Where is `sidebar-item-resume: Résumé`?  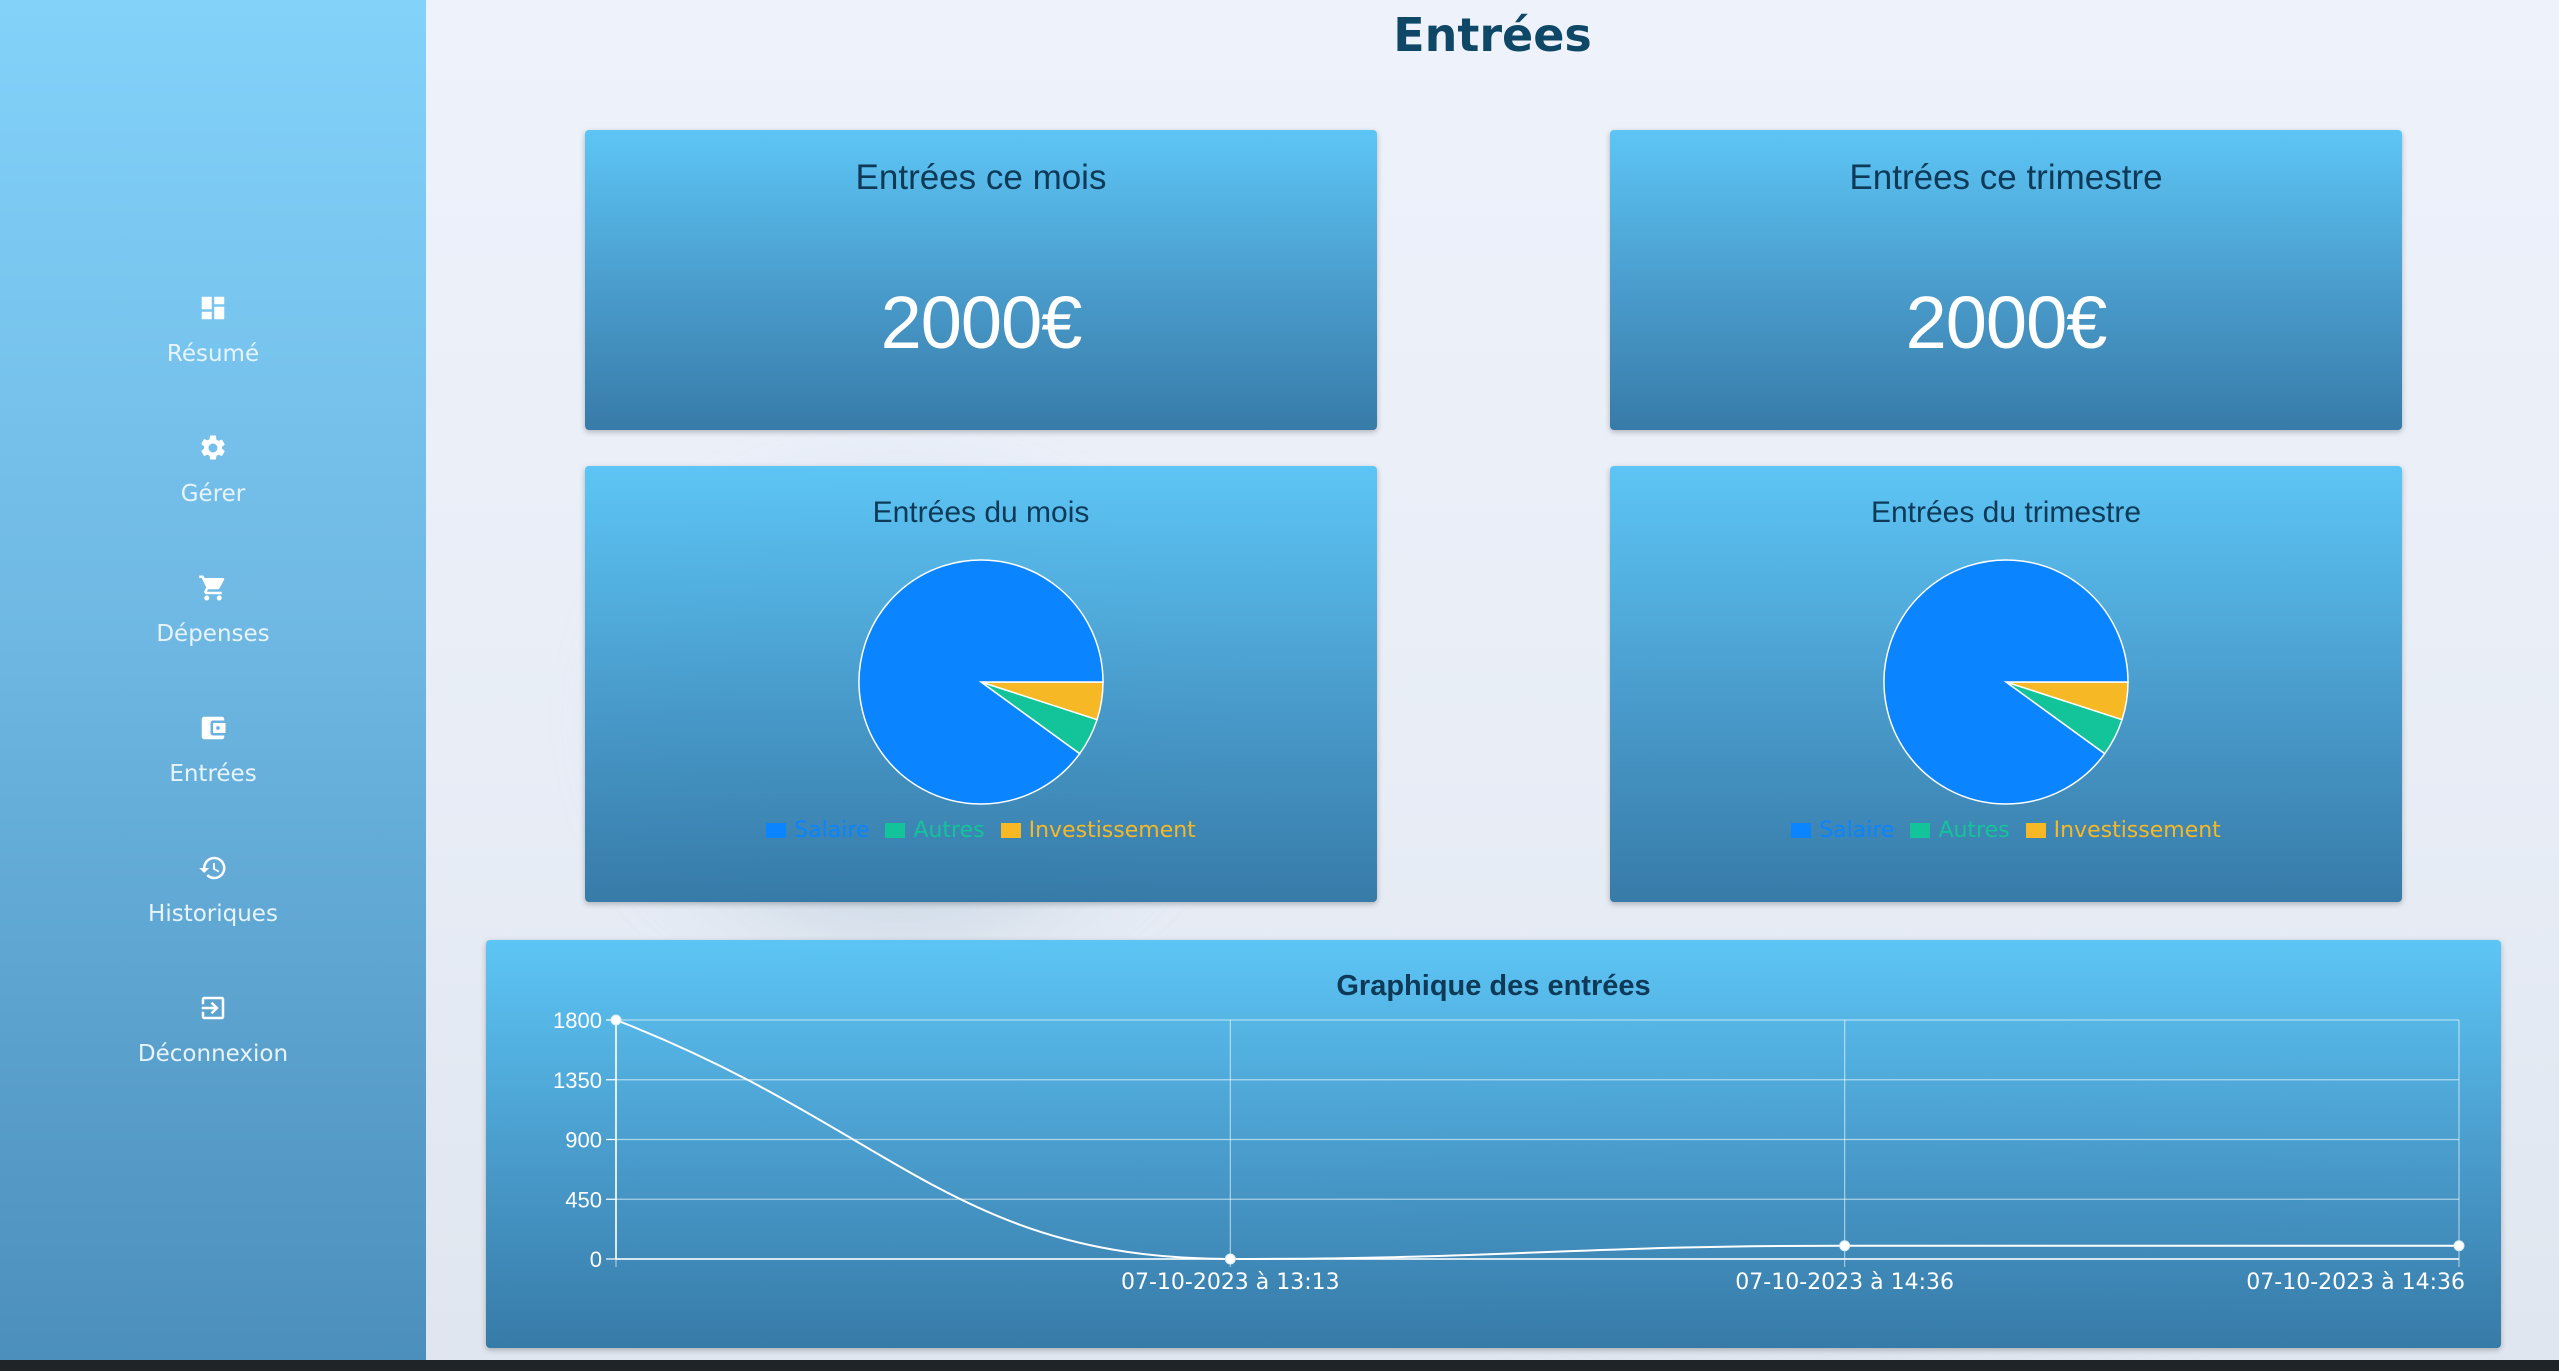
sidebar-item-resume: Résumé is located at coordinates (213, 355).